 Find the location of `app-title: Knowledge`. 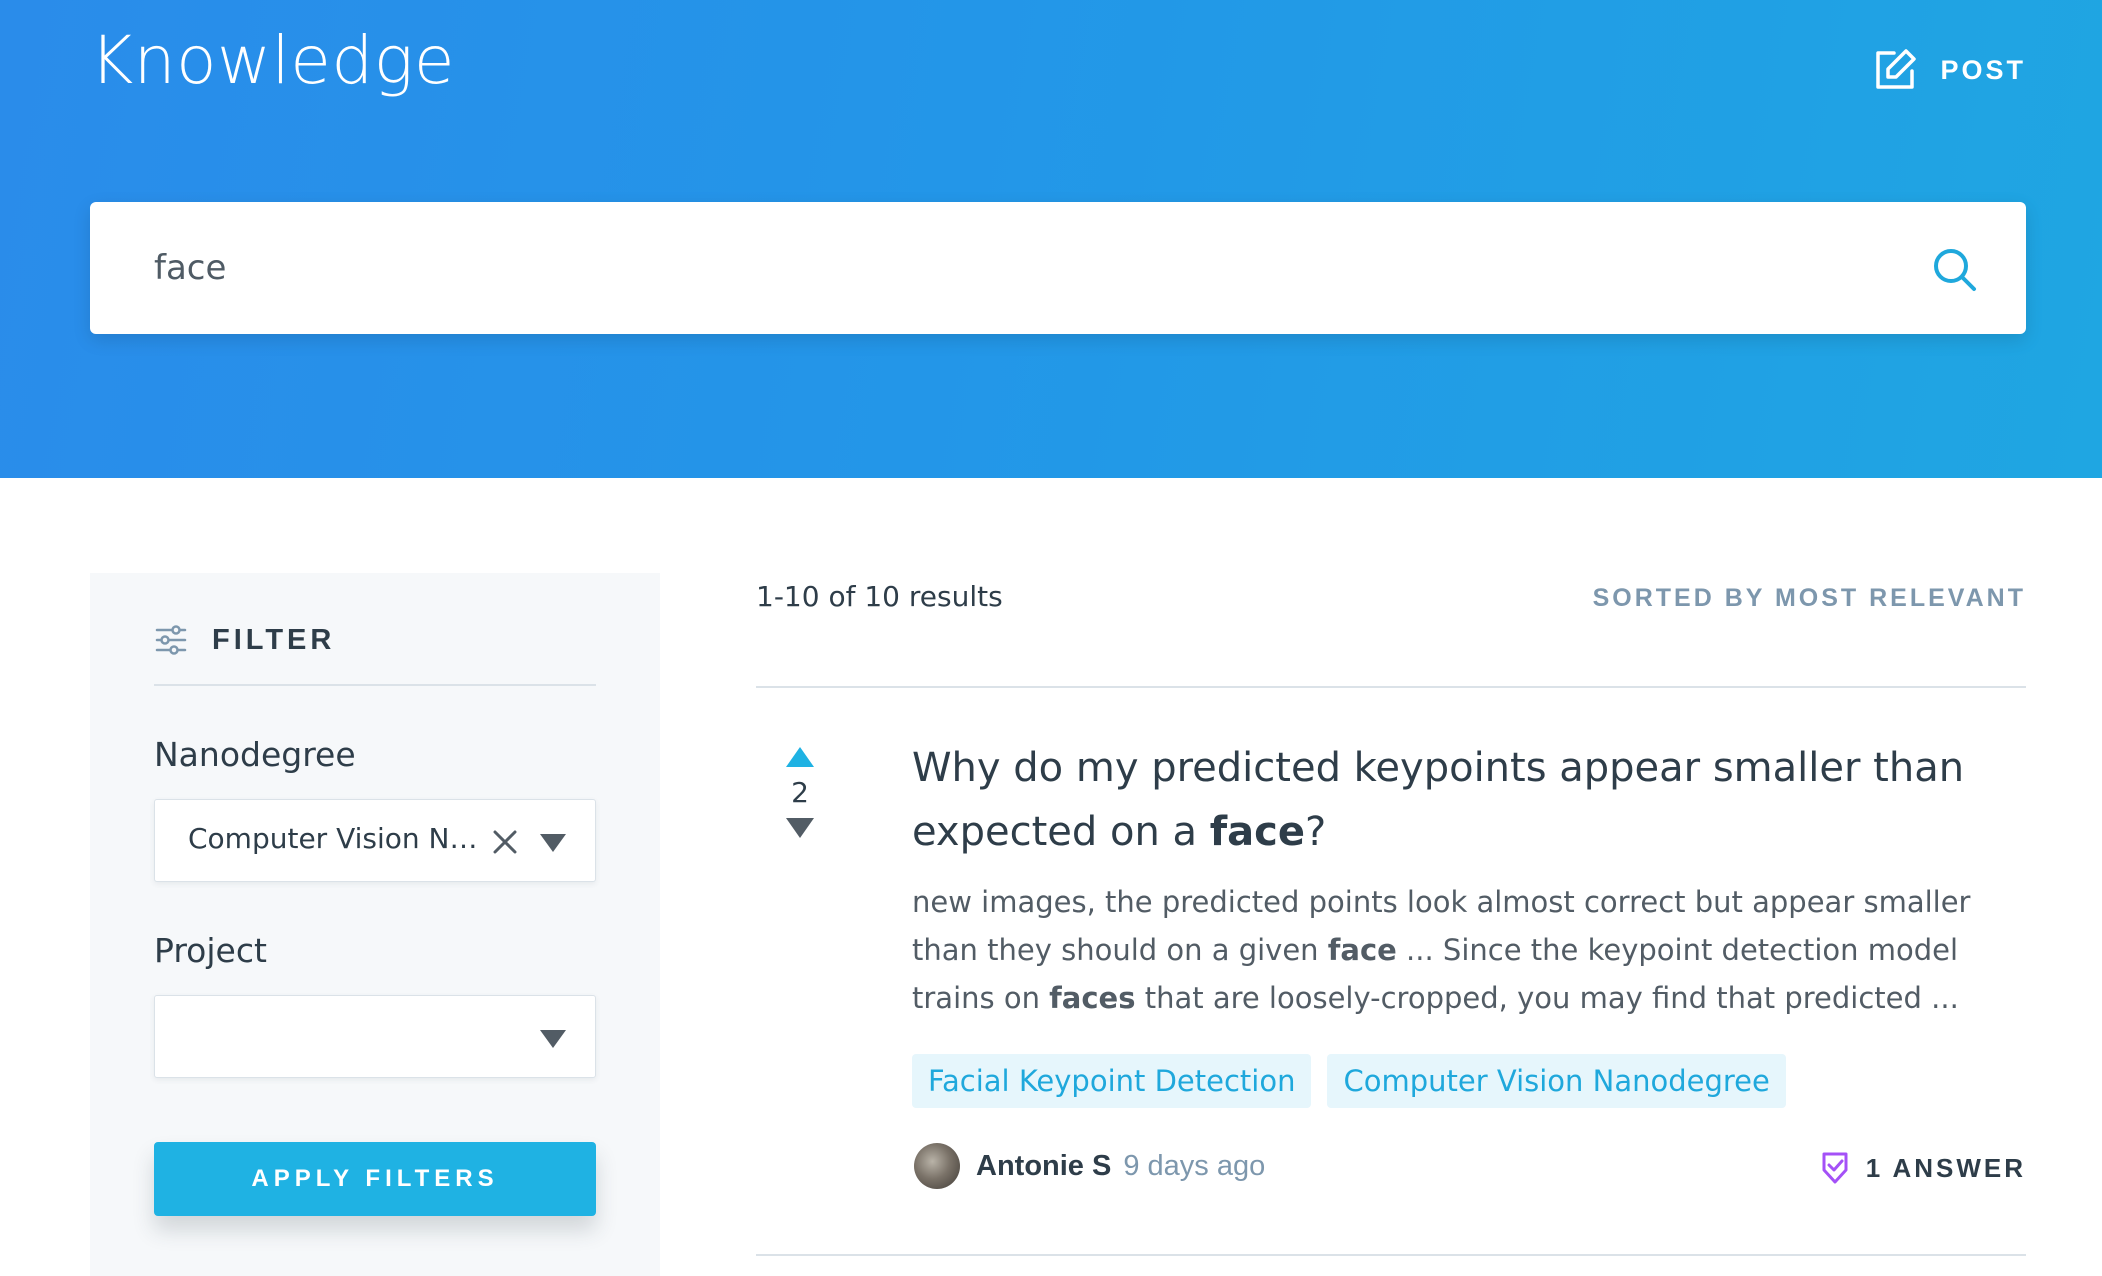

app-title: Knowledge is located at coordinates (273, 60).